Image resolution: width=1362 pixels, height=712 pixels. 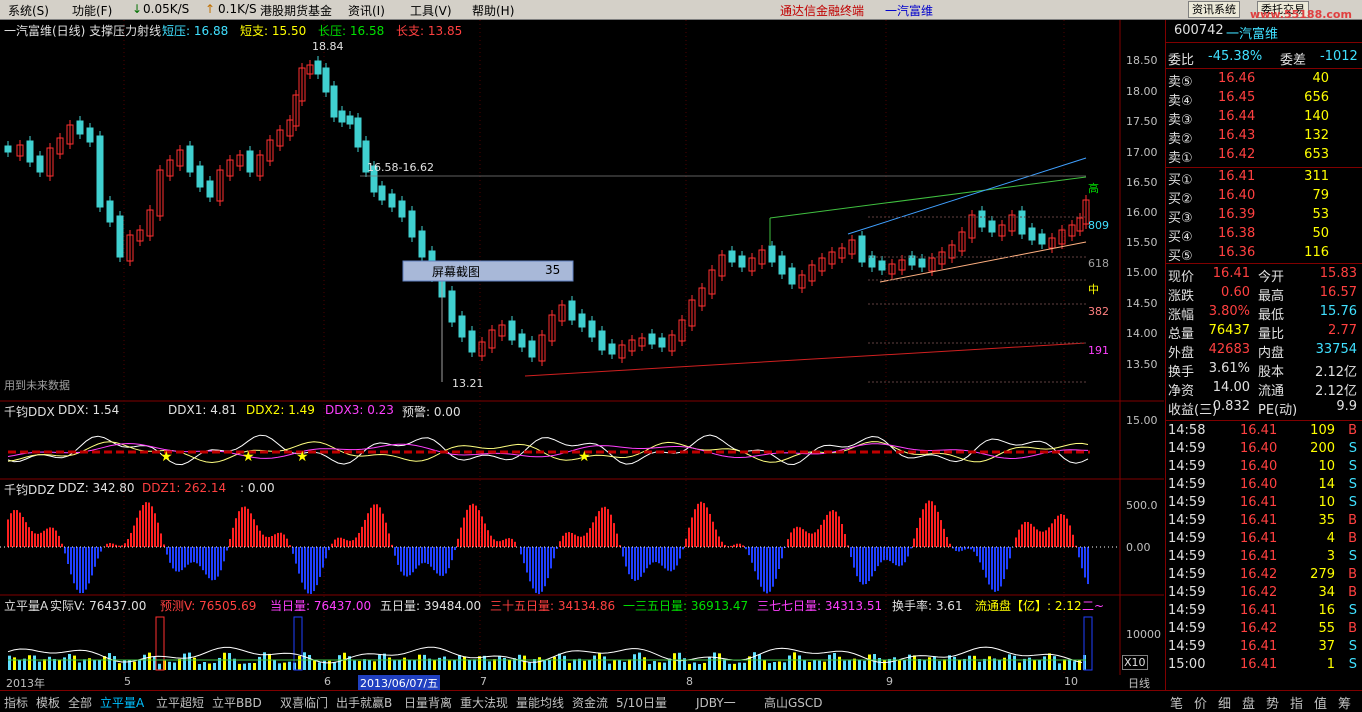 What do you see at coordinates (366, 10) in the screenshot?
I see `menu-info: 资讯(I)` at bounding box center [366, 10].